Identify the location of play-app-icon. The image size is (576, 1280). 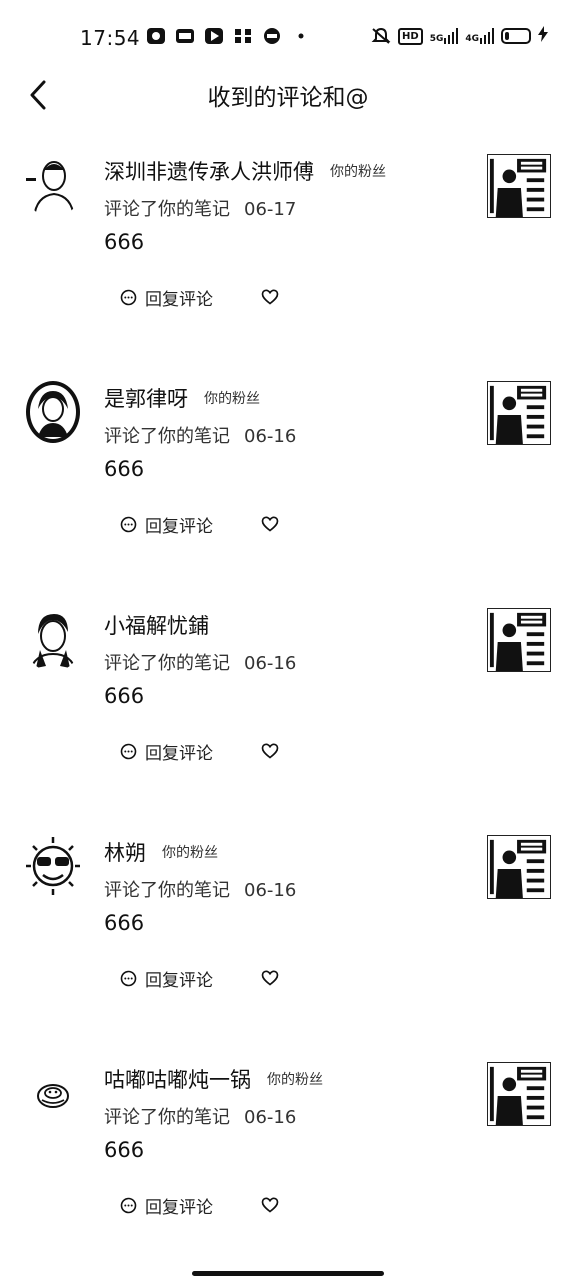
(214, 36).